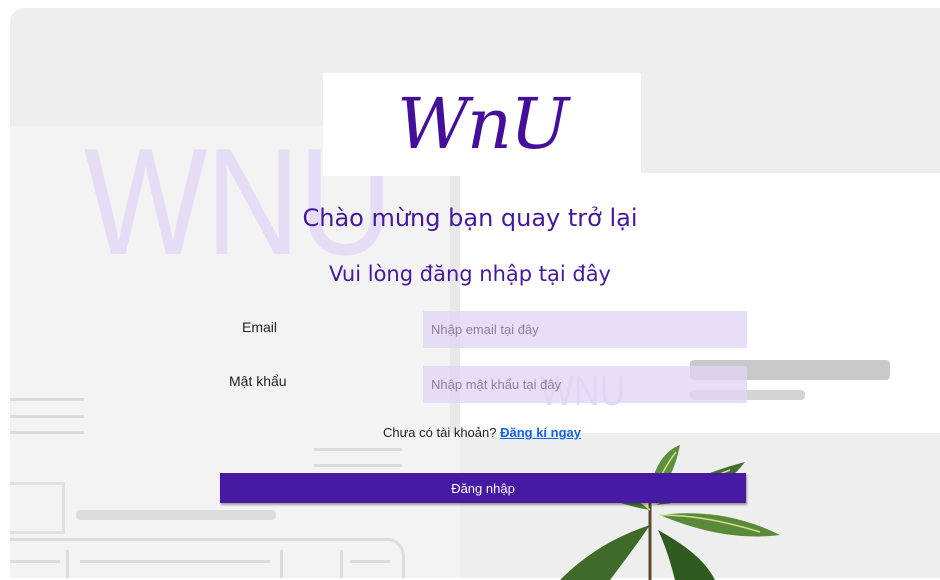 The image size is (940, 580). What do you see at coordinates (207, 558) in the screenshot?
I see `background-table` at bounding box center [207, 558].